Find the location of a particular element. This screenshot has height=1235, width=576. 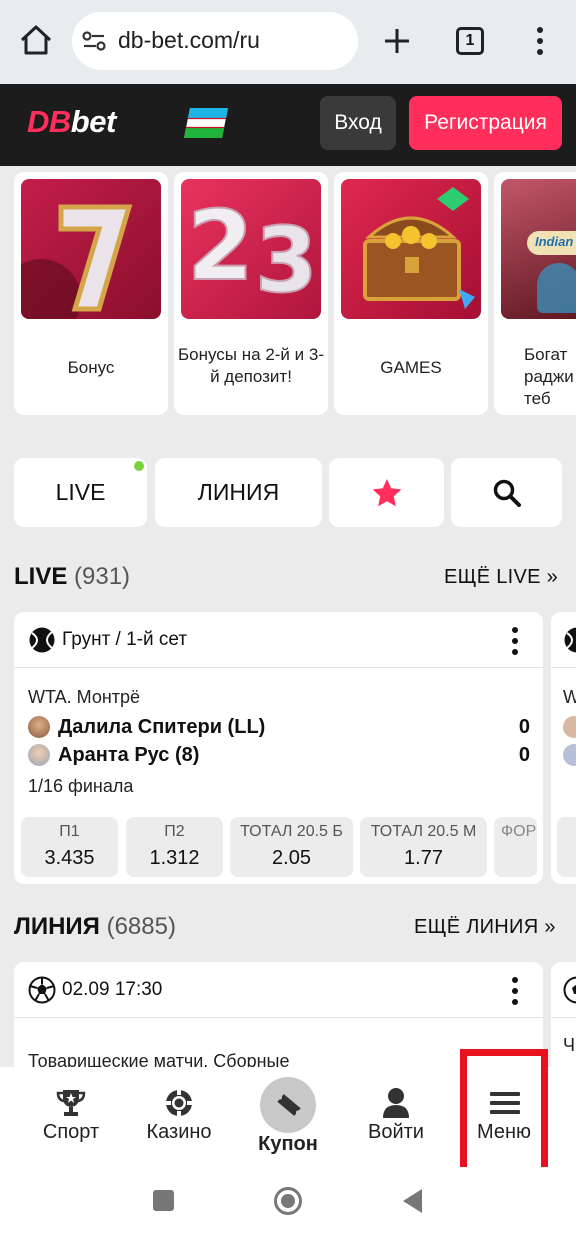

odd-button-total-under: ТОТАЛ 20.5 М 1.77 is located at coordinates (423, 847).